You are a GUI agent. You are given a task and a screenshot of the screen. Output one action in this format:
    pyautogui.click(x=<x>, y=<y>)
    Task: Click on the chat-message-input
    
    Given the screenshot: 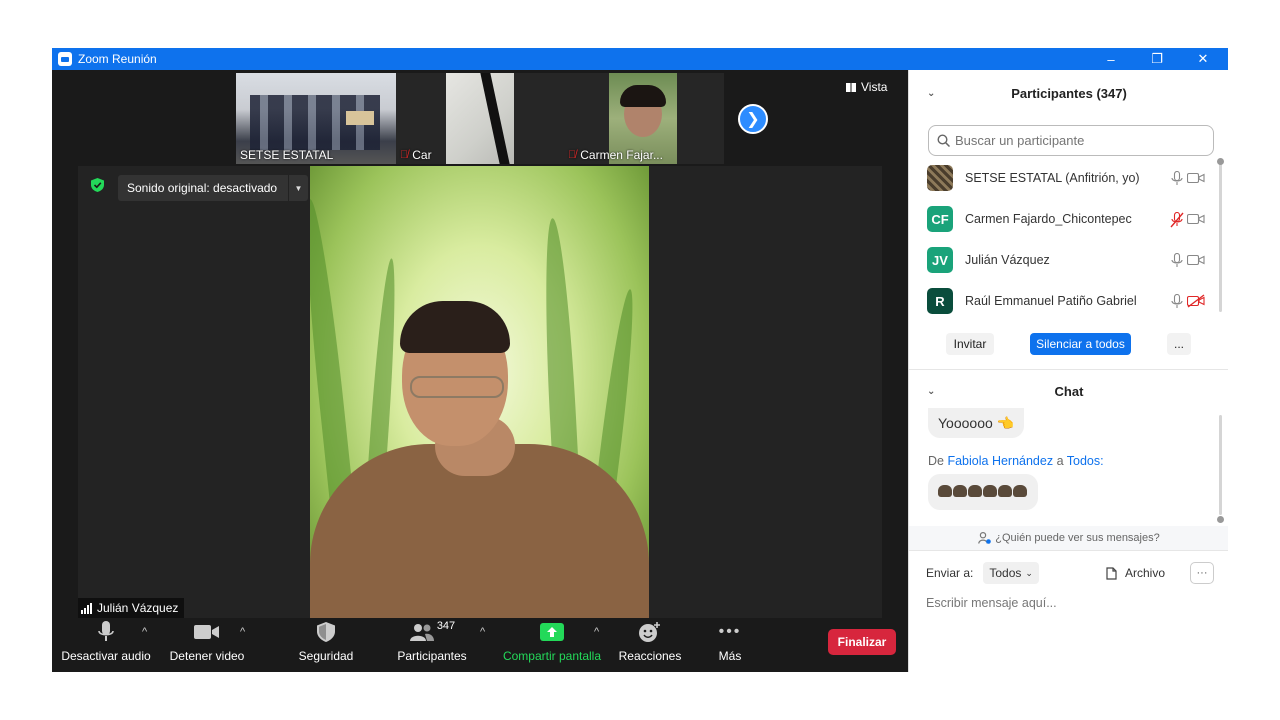 What is the action you would take?
    pyautogui.click(x=1071, y=603)
    